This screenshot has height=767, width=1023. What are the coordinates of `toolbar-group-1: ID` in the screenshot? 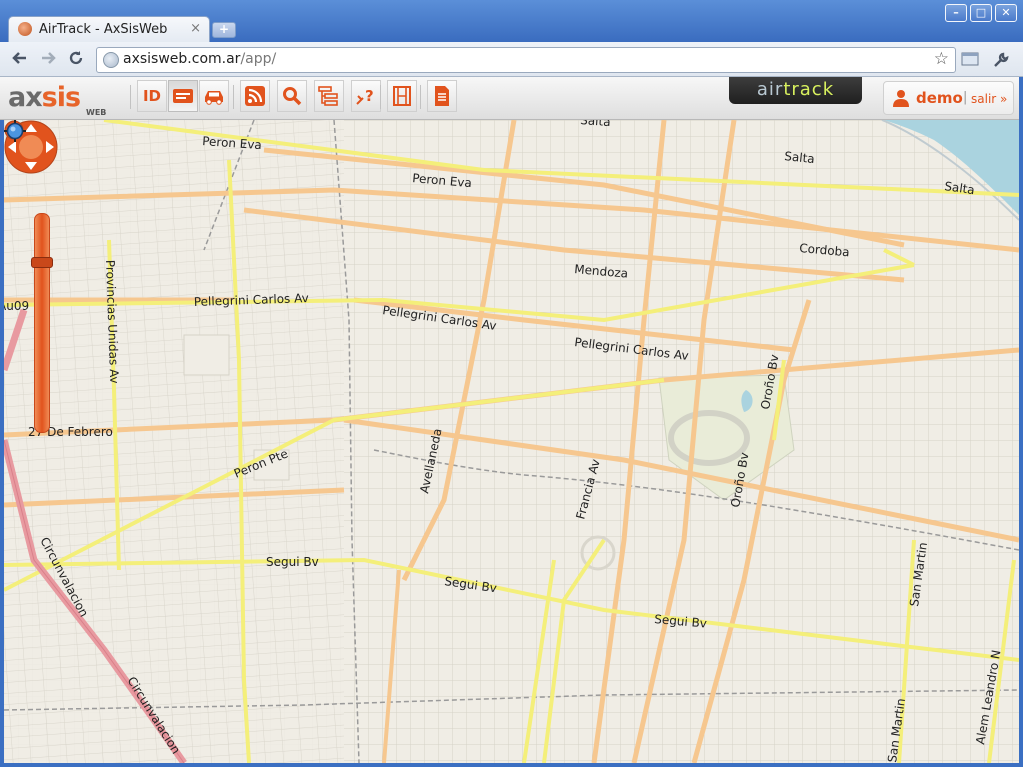 It's located at (183, 96).